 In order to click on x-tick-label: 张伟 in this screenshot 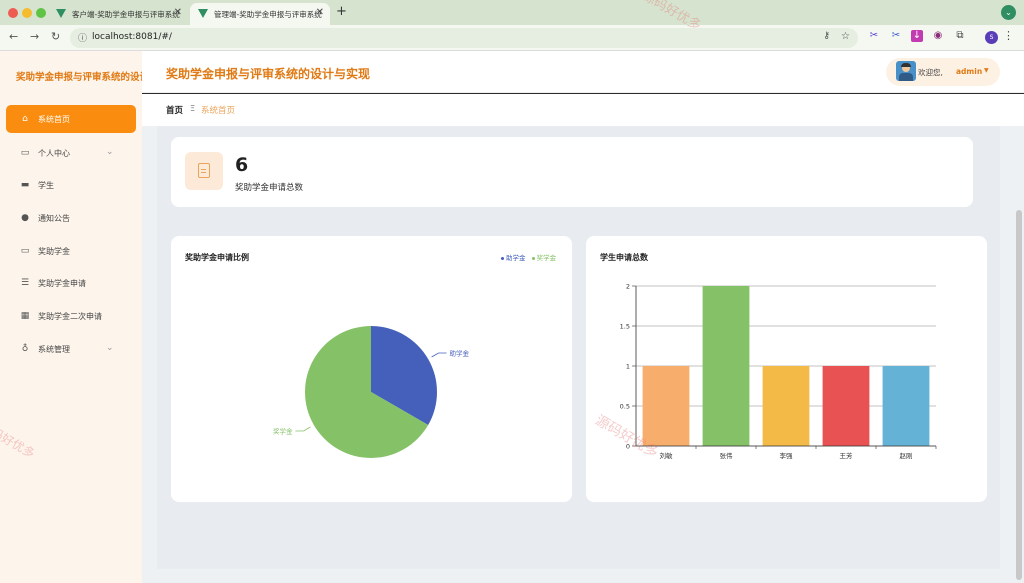, I will do `click(727, 455)`.